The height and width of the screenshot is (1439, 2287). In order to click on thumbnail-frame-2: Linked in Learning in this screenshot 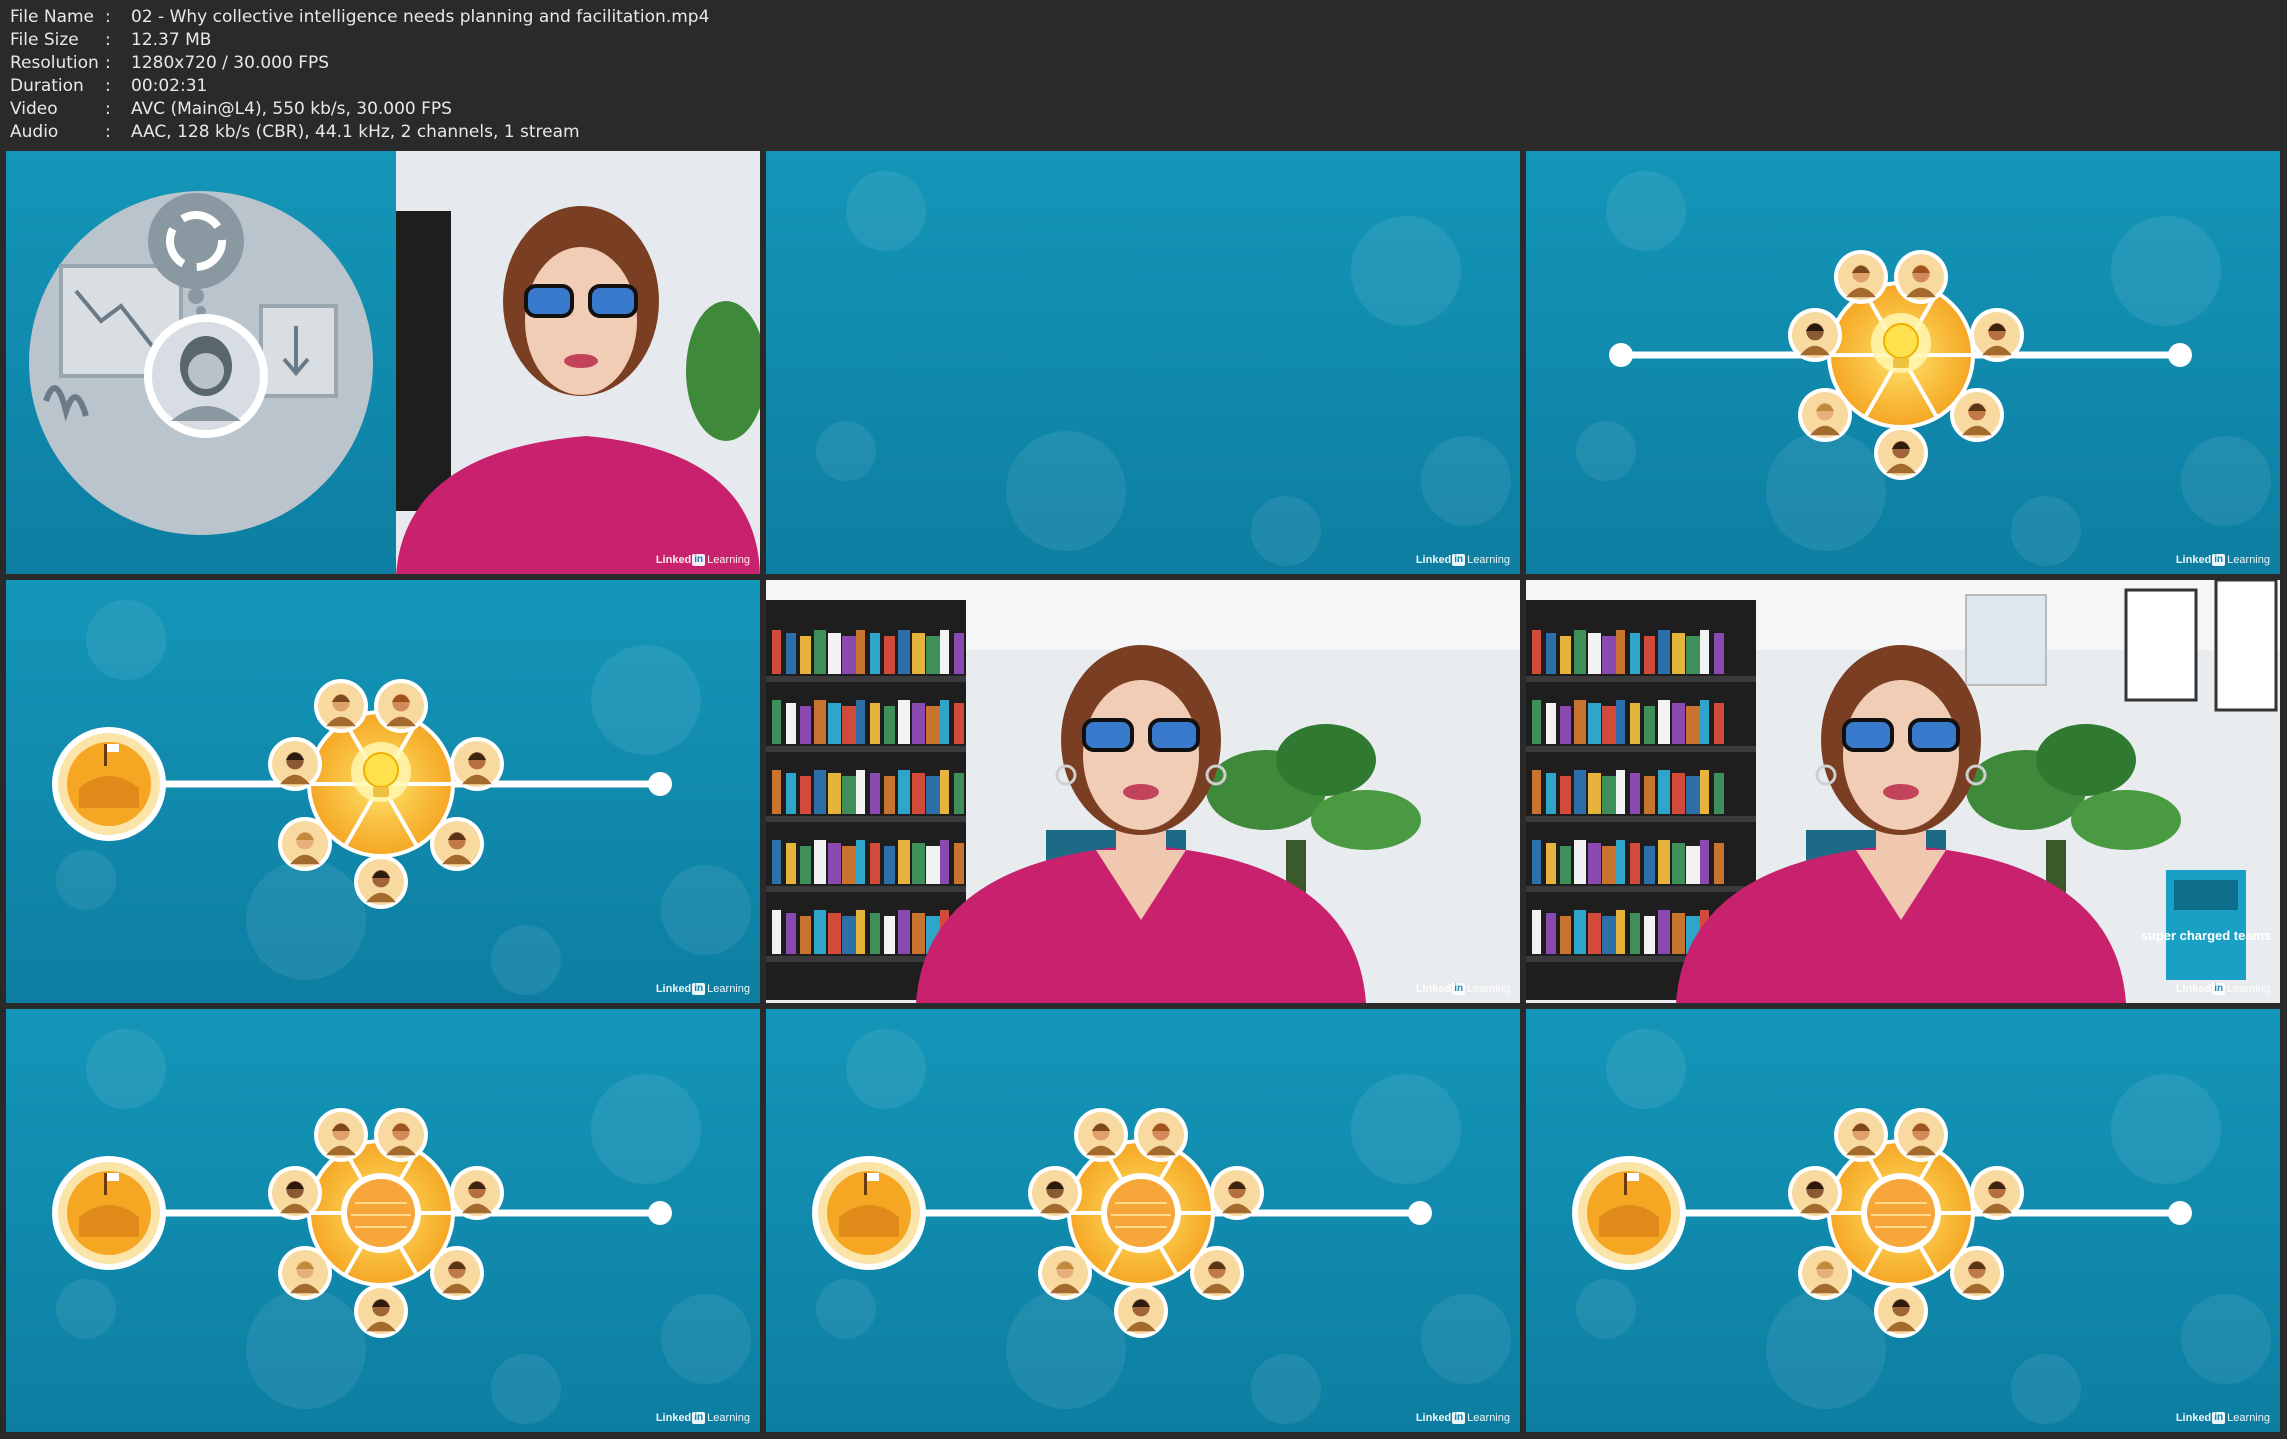, I will do `click(1143, 362)`.